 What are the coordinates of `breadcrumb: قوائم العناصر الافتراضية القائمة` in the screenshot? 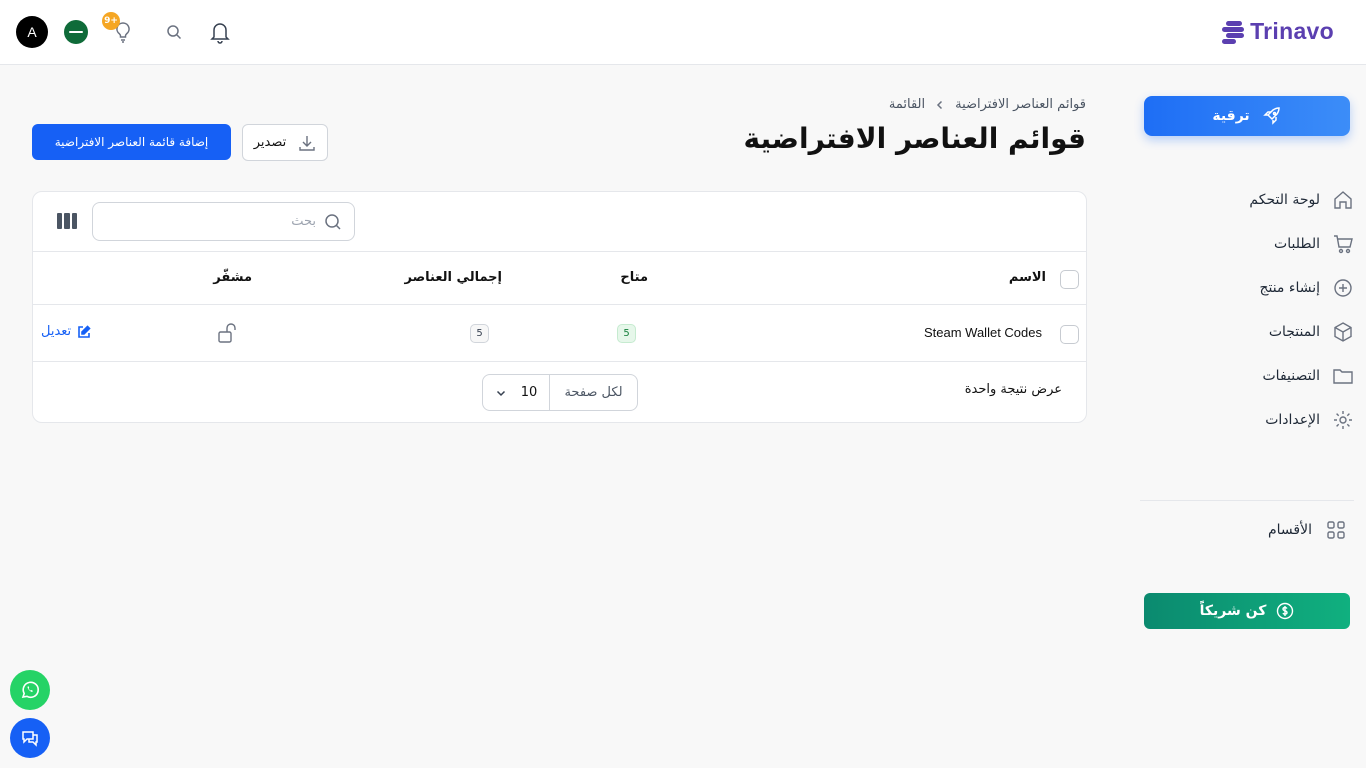 It's located at (987, 104).